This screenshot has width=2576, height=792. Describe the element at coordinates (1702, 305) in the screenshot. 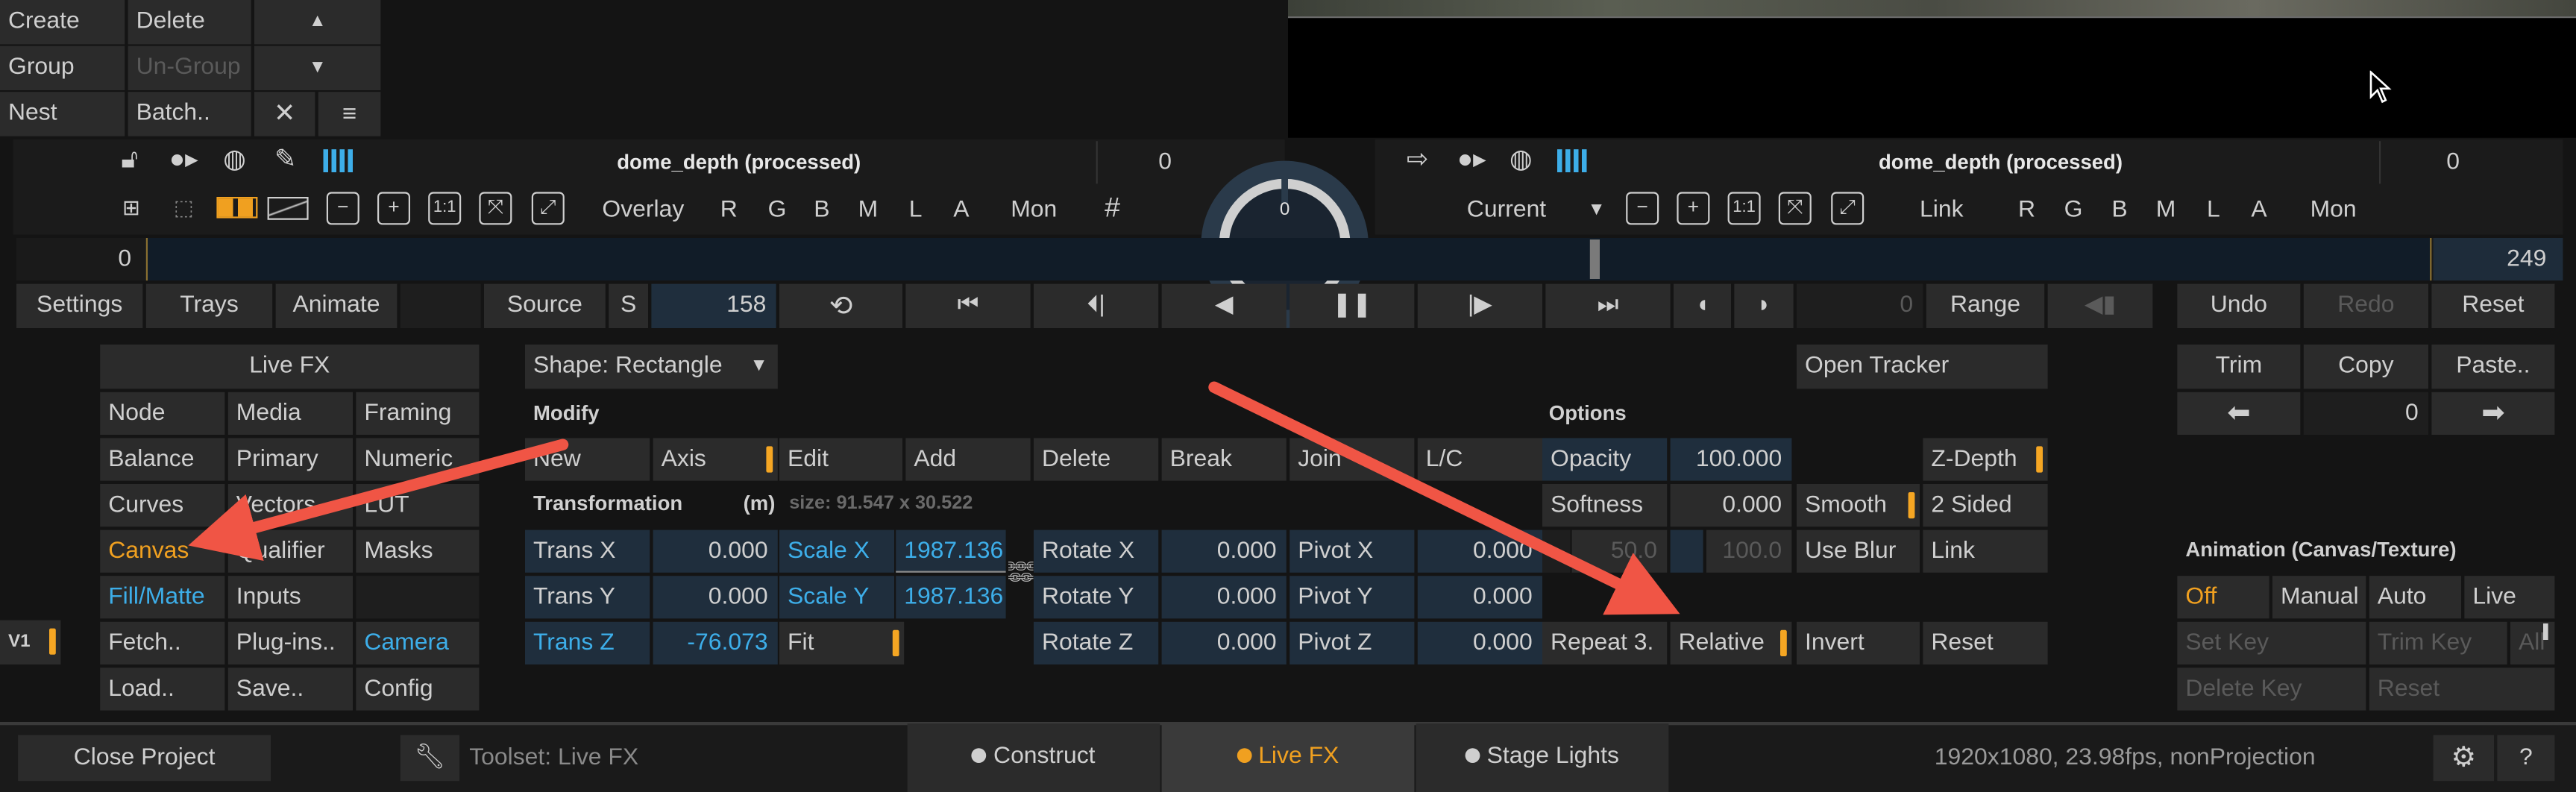

I see `mark-in-icon: ◖` at that location.